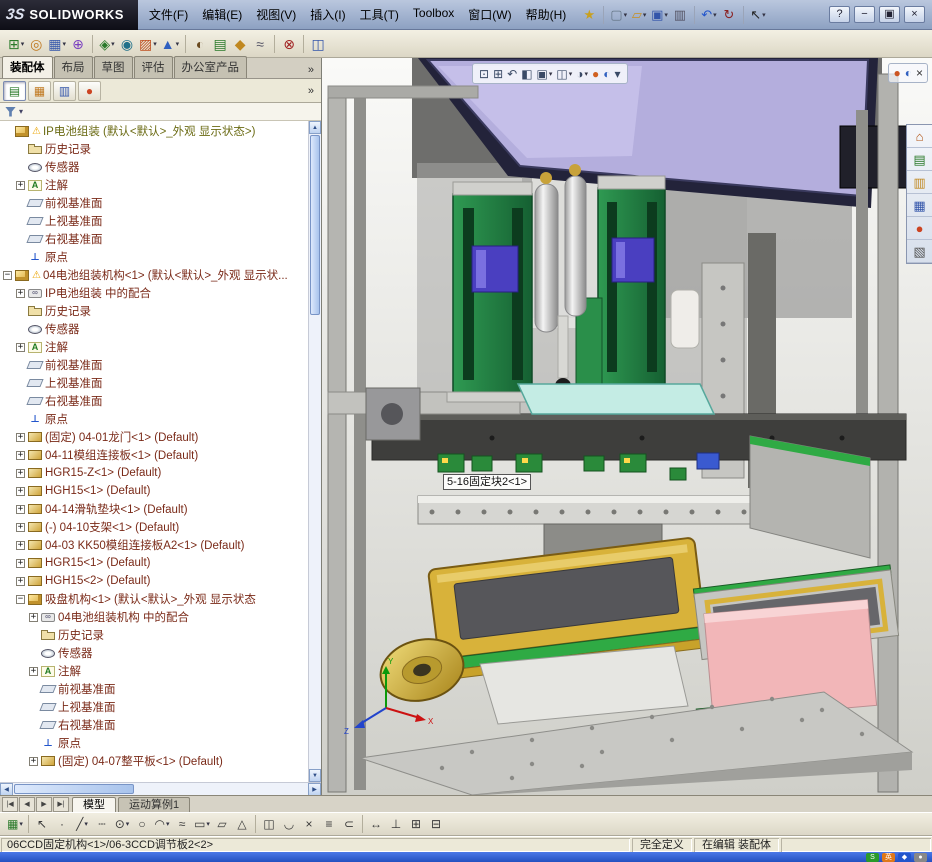  What do you see at coordinates (154, 581) in the screenshot?
I see `tree-item: + HGH15<2> (Default)` at bounding box center [154, 581].